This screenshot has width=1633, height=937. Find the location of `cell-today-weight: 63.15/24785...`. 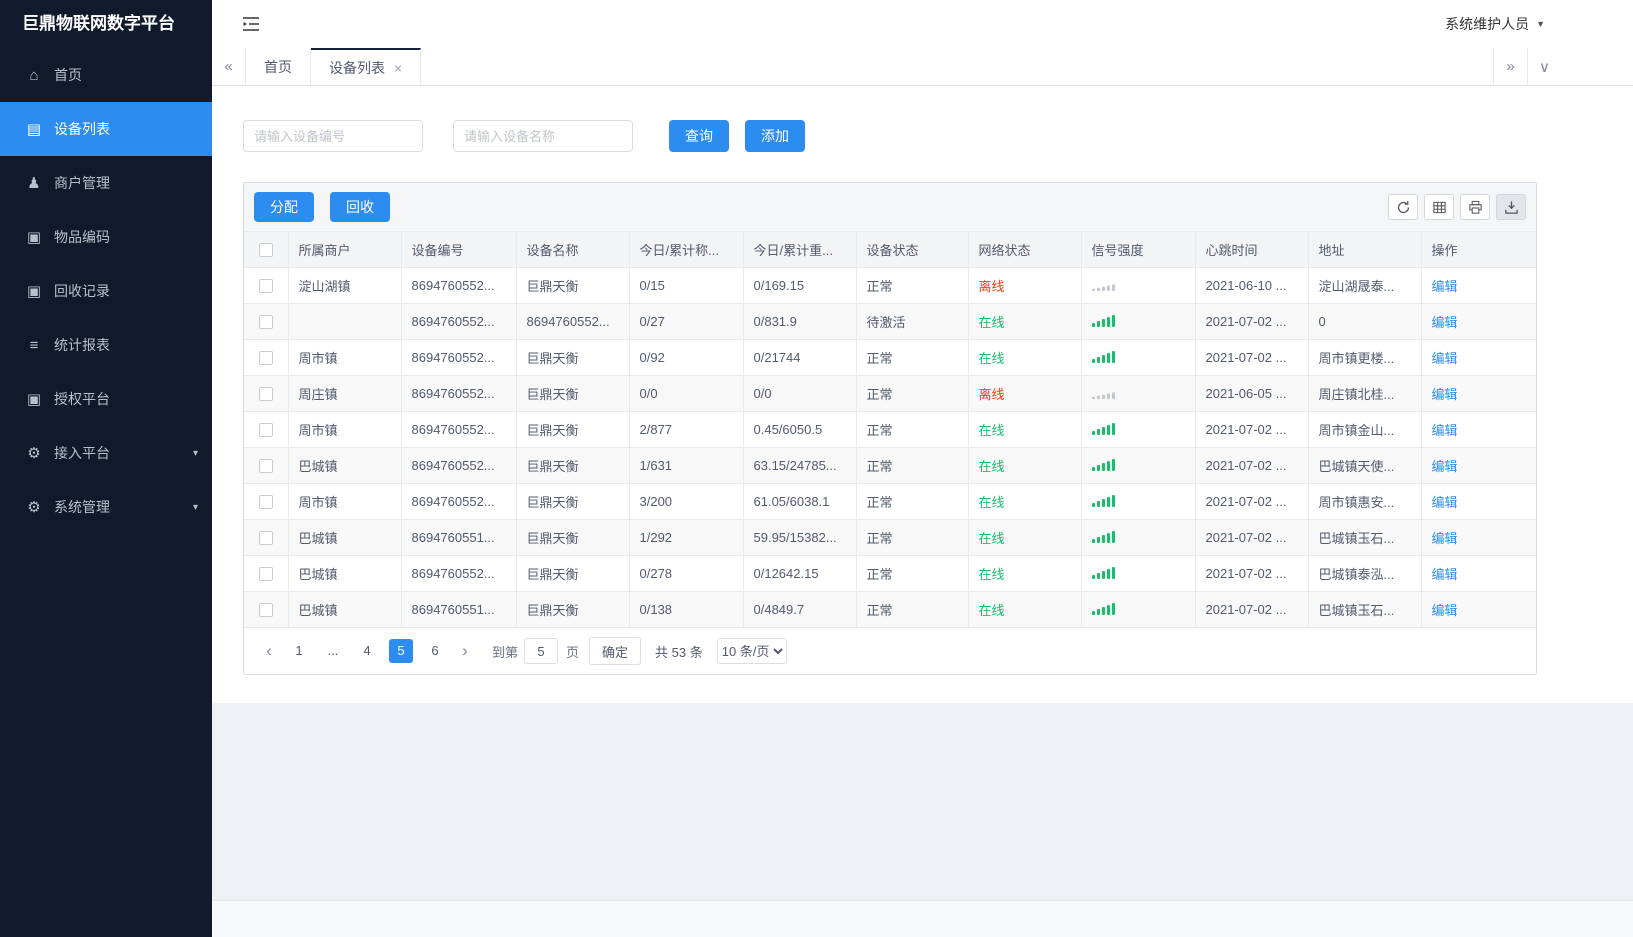

cell-today-weight: 63.15/24785... is located at coordinates (800, 465).